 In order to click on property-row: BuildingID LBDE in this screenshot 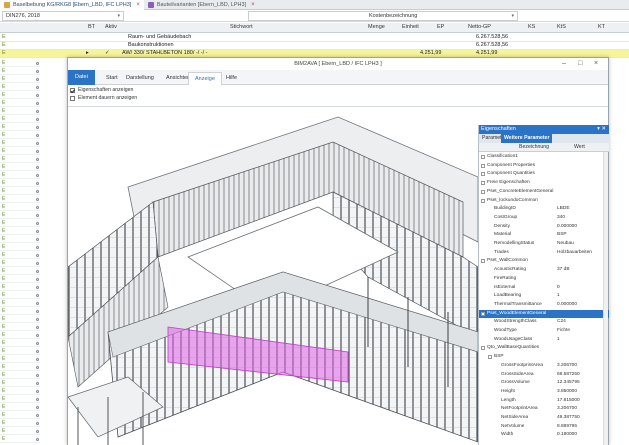, I will do `click(544, 209)`.